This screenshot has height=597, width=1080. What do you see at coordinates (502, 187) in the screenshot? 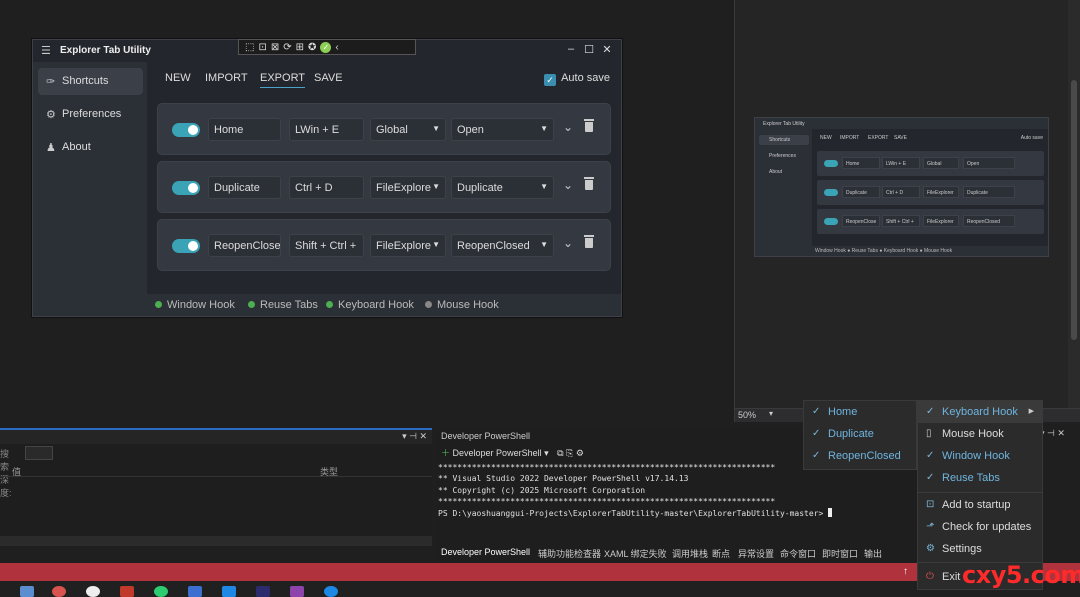
I see `action-select: Duplicate ▼` at bounding box center [502, 187].